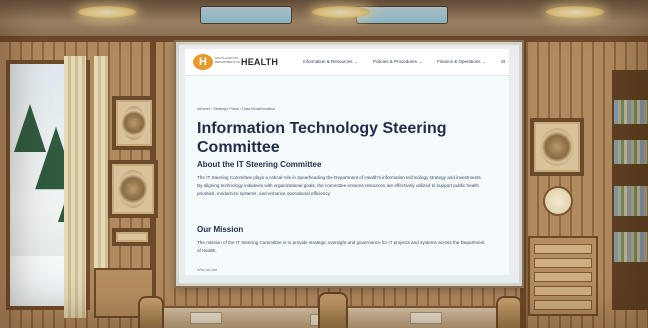  What do you see at coordinates (324, 19) in the screenshot?
I see `ceiling` at bounding box center [324, 19].